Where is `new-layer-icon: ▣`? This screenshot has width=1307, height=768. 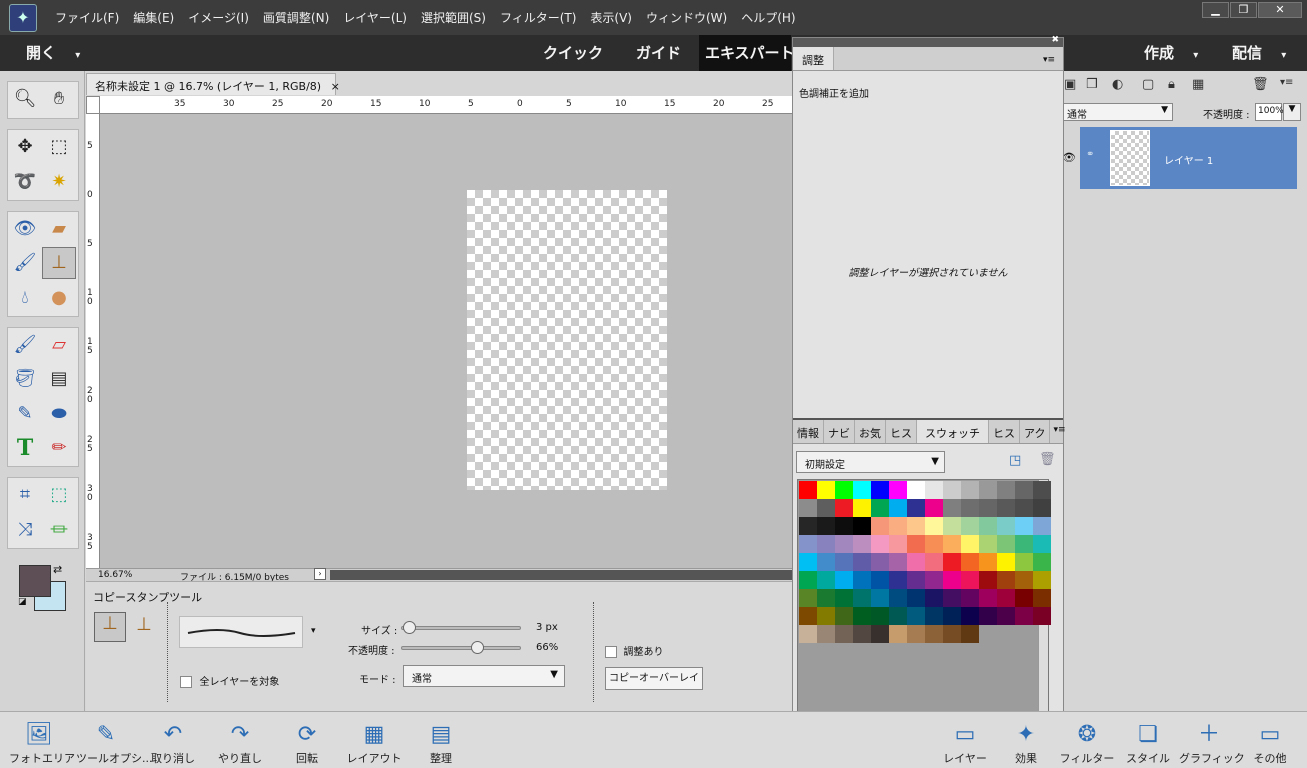
new-layer-icon: ▣ is located at coordinates (1070, 84).